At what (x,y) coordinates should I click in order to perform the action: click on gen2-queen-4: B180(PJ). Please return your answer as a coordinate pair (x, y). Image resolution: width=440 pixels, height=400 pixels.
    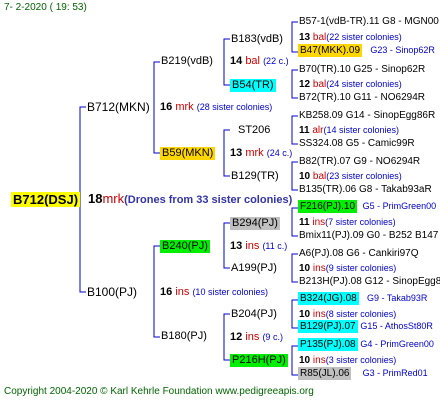
    Looking at the image, I should click on (184, 336).